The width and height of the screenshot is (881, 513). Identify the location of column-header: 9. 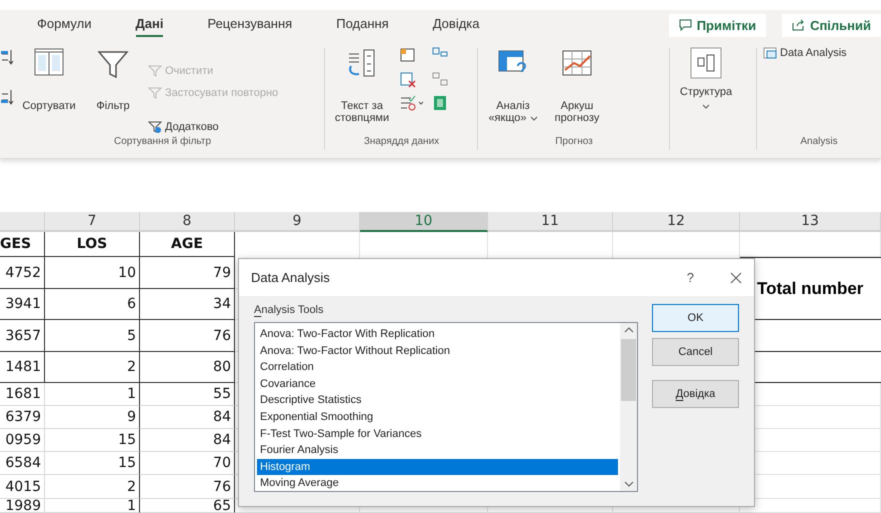
(297, 222).